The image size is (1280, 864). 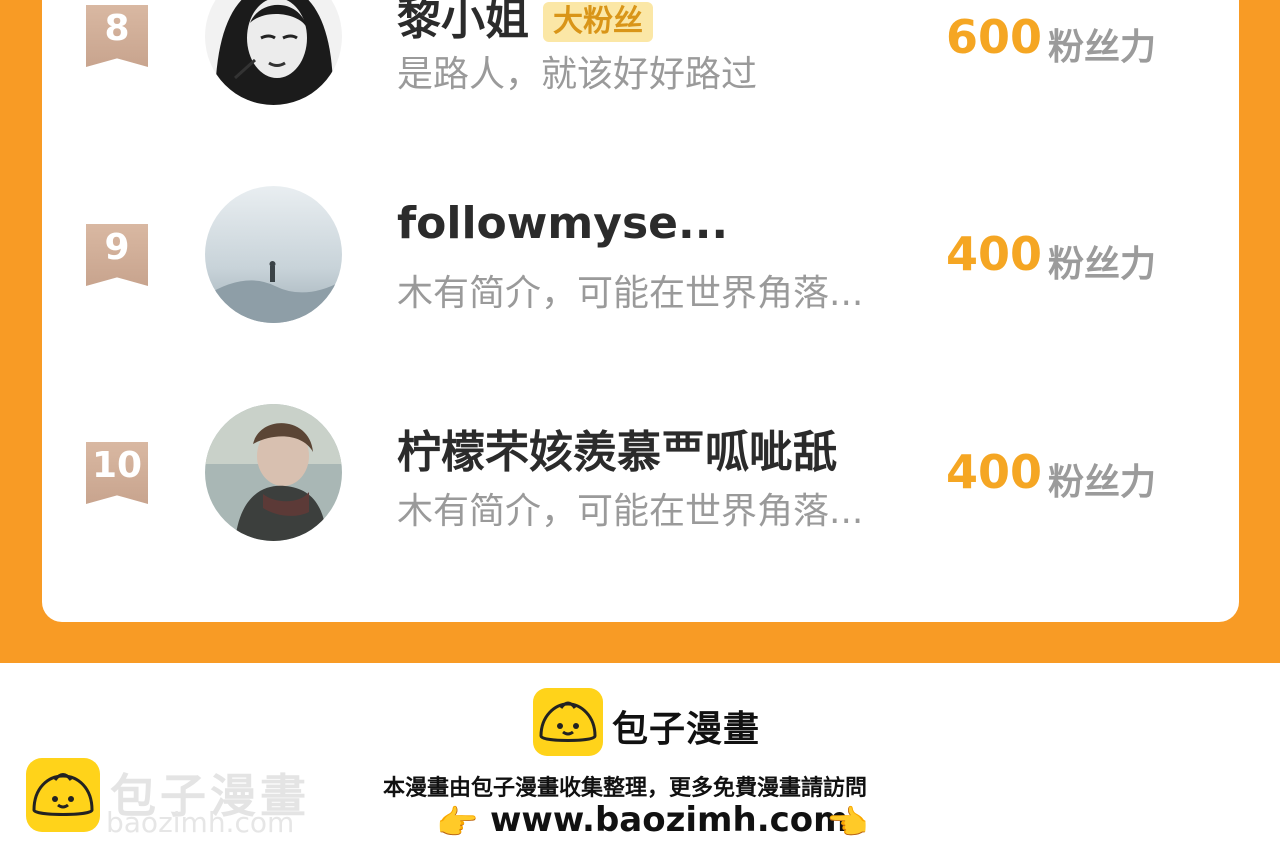 What do you see at coordinates (994, 37) in the screenshot?
I see `fans-power-value: 600` at bounding box center [994, 37].